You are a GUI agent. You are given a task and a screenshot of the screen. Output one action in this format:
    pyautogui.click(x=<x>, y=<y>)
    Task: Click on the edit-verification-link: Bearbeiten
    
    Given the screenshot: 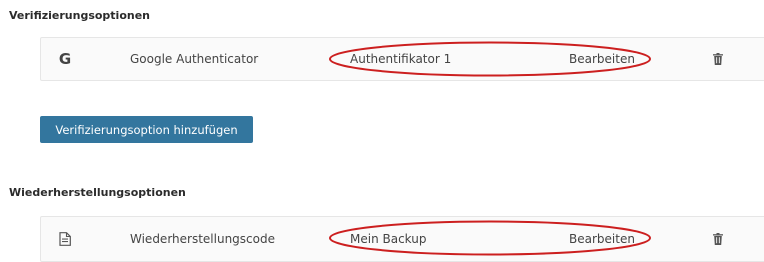 What is the action you would take?
    pyautogui.click(x=602, y=59)
    